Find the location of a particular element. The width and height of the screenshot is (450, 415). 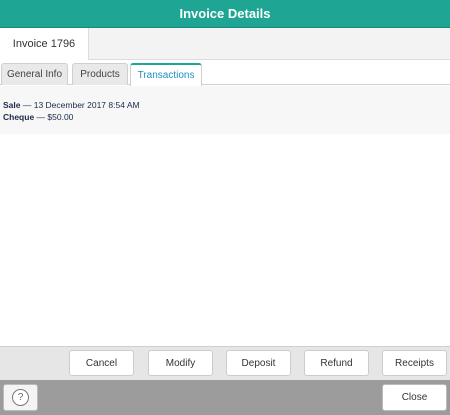

tab-general-info: General Info is located at coordinates (34, 74).